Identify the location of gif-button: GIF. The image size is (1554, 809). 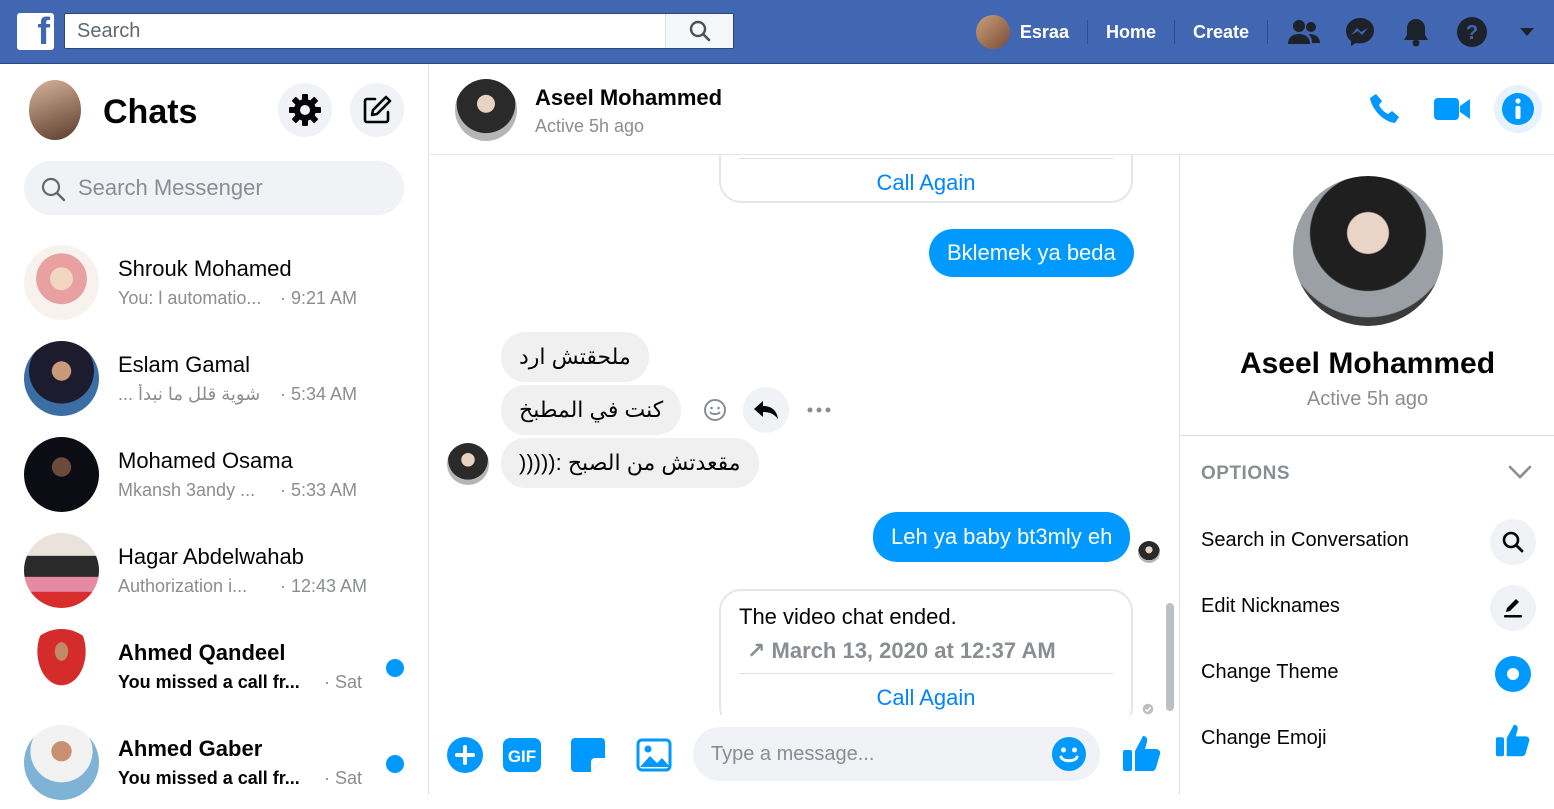
(522, 755).